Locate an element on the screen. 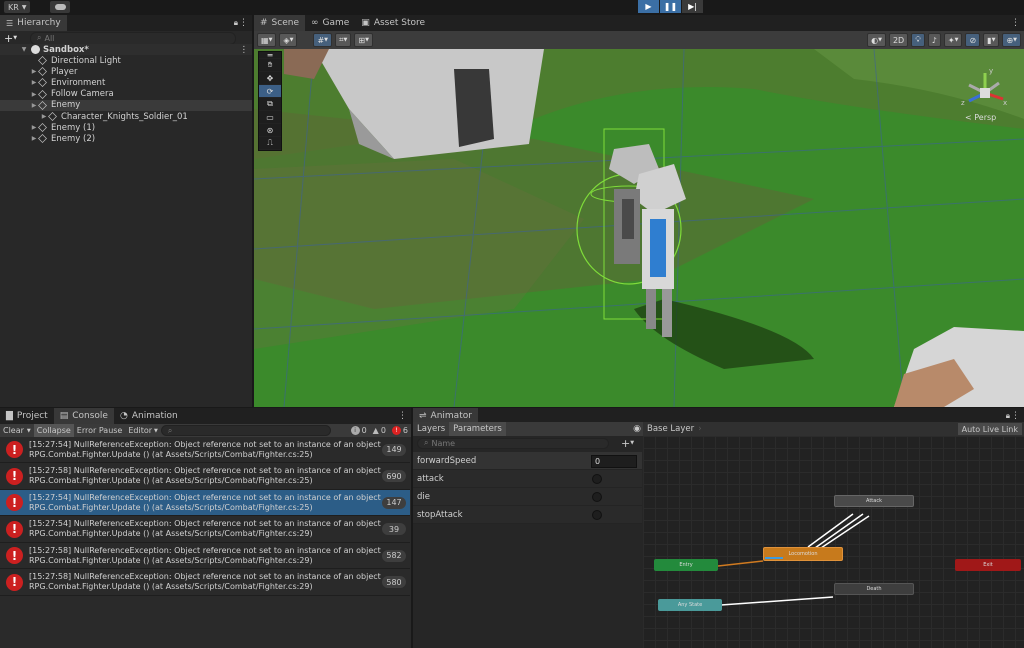  account-dropdown: KR ▼ is located at coordinates (17, 7).